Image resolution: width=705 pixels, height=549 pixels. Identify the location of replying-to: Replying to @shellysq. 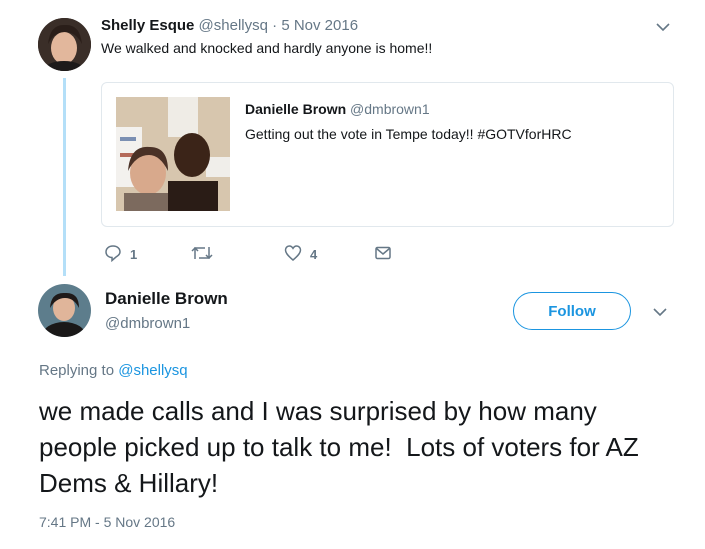
(113, 370).